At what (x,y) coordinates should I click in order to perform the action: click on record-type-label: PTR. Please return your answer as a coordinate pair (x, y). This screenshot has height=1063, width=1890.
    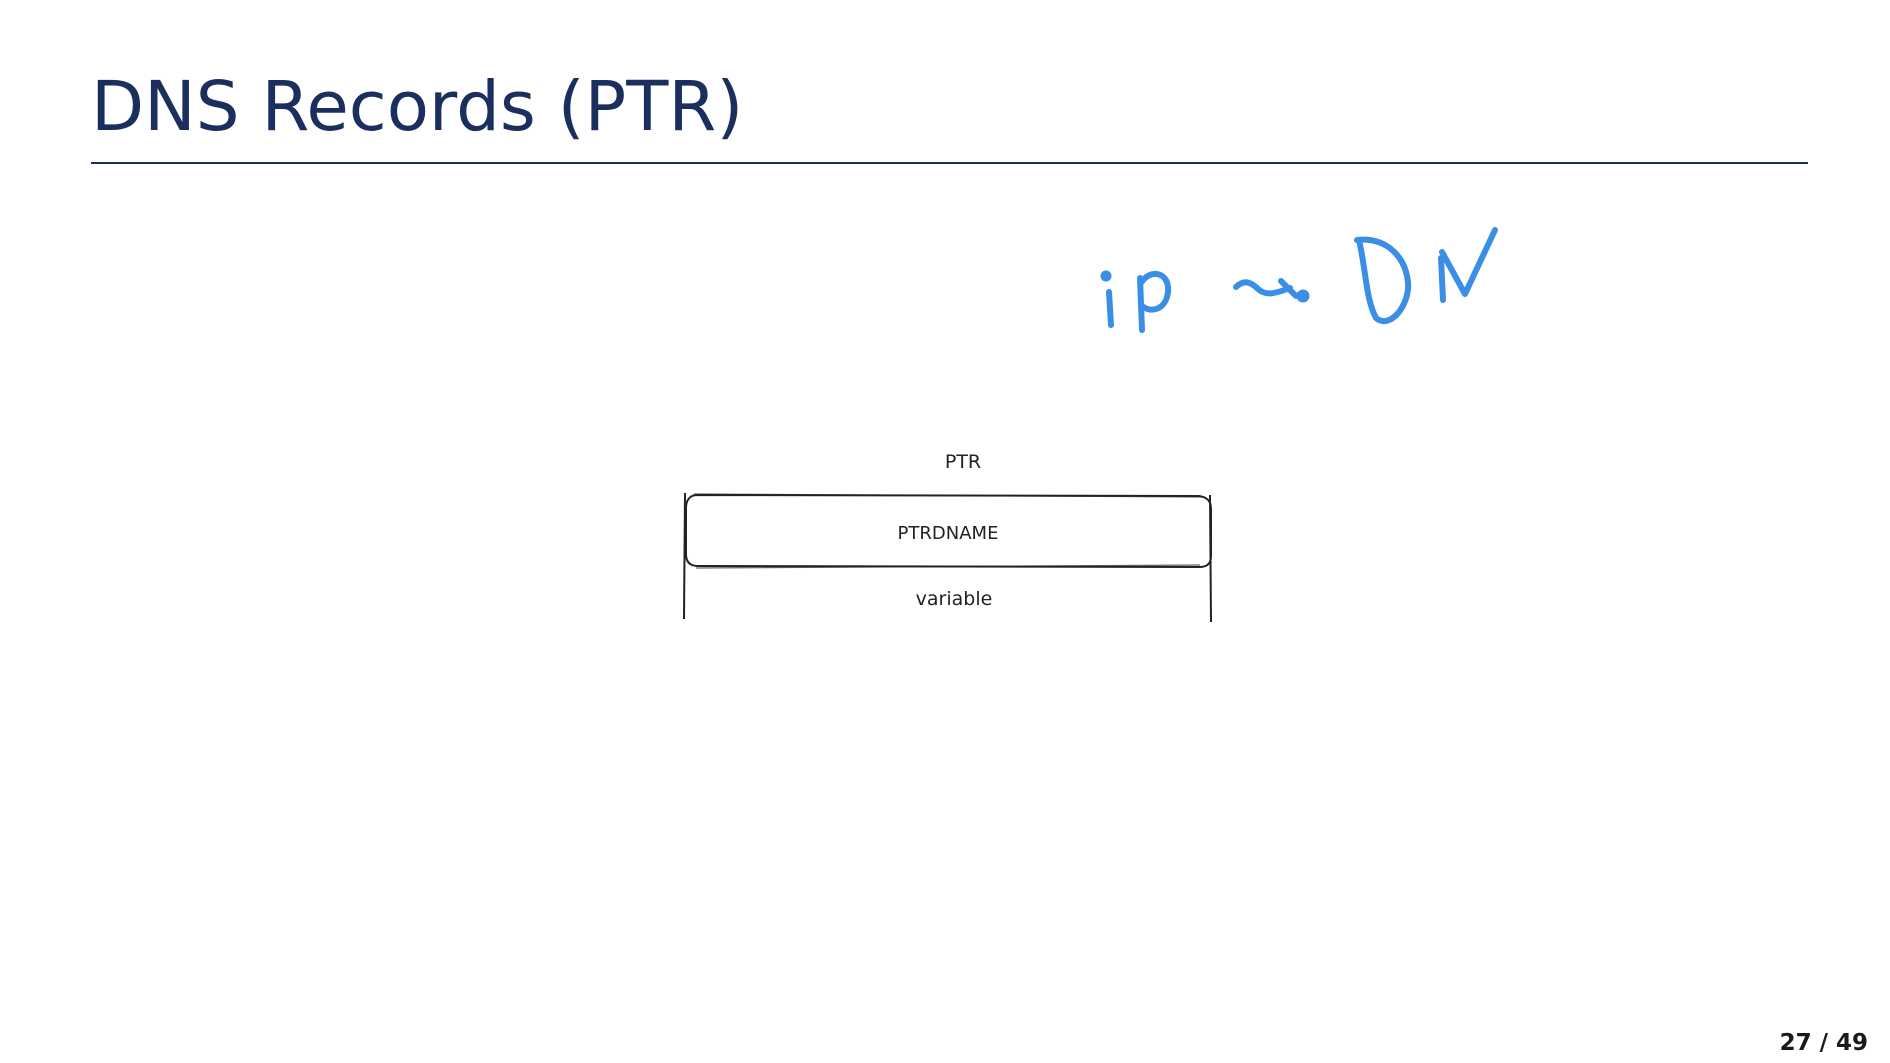
    Looking at the image, I should click on (963, 462).